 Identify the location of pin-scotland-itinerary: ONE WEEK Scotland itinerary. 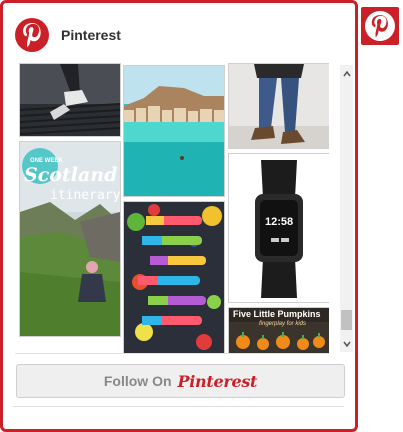
(70, 239).